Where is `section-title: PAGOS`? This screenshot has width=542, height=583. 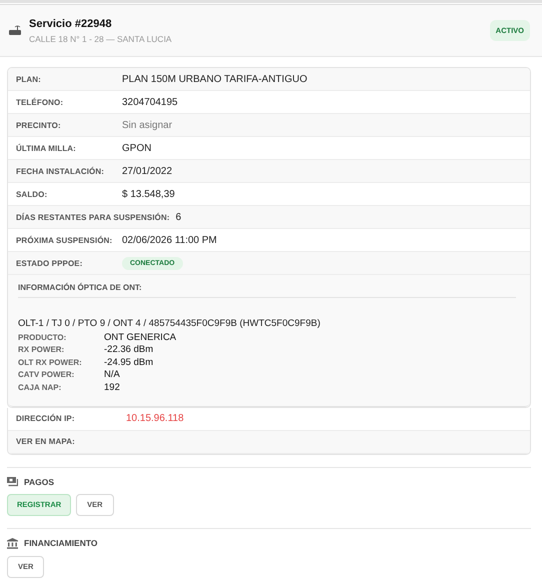
section-title: PAGOS is located at coordinates (39, 481).